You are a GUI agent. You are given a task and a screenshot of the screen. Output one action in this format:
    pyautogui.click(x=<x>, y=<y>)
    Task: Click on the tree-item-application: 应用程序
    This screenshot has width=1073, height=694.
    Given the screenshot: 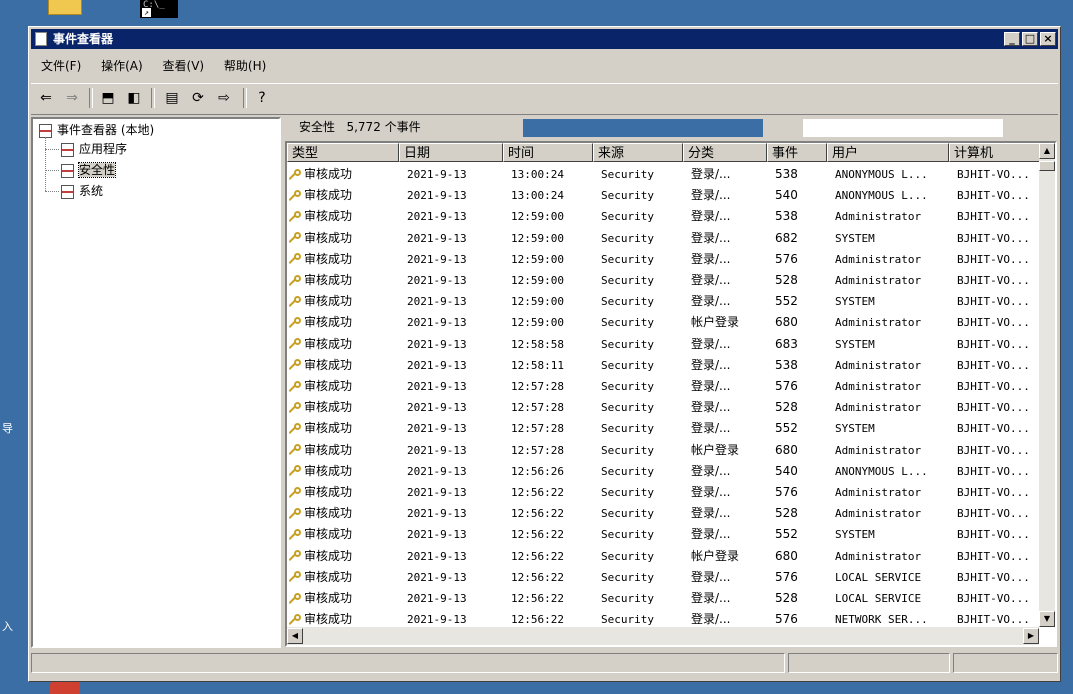 What is the action you would take?
    pyautogui.click(x=94, y=149)
    